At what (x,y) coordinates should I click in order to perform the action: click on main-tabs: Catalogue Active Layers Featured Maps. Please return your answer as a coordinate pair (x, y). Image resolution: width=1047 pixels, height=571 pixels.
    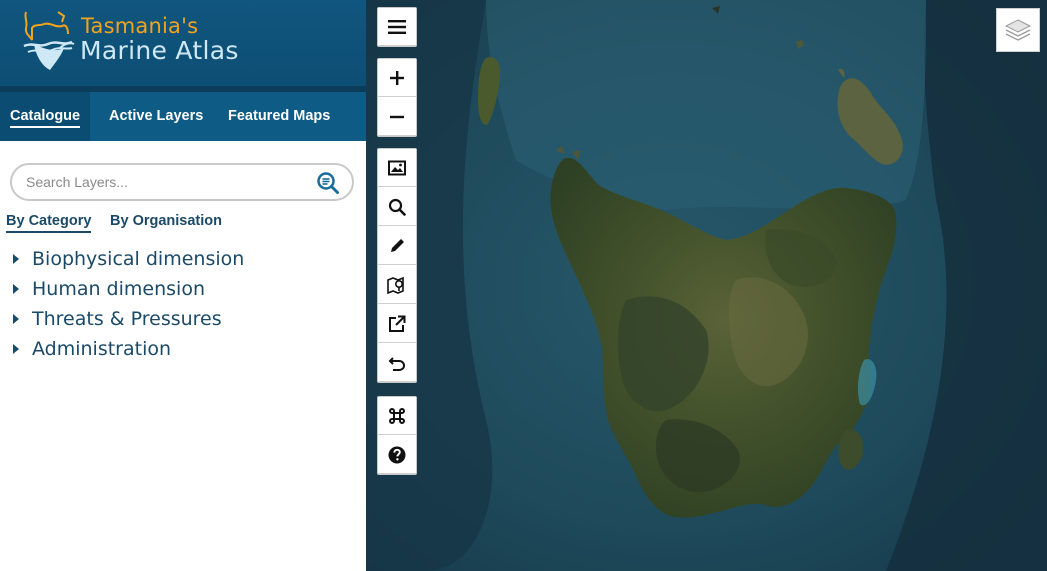
    Looking at the image, I should click on (183, 116).